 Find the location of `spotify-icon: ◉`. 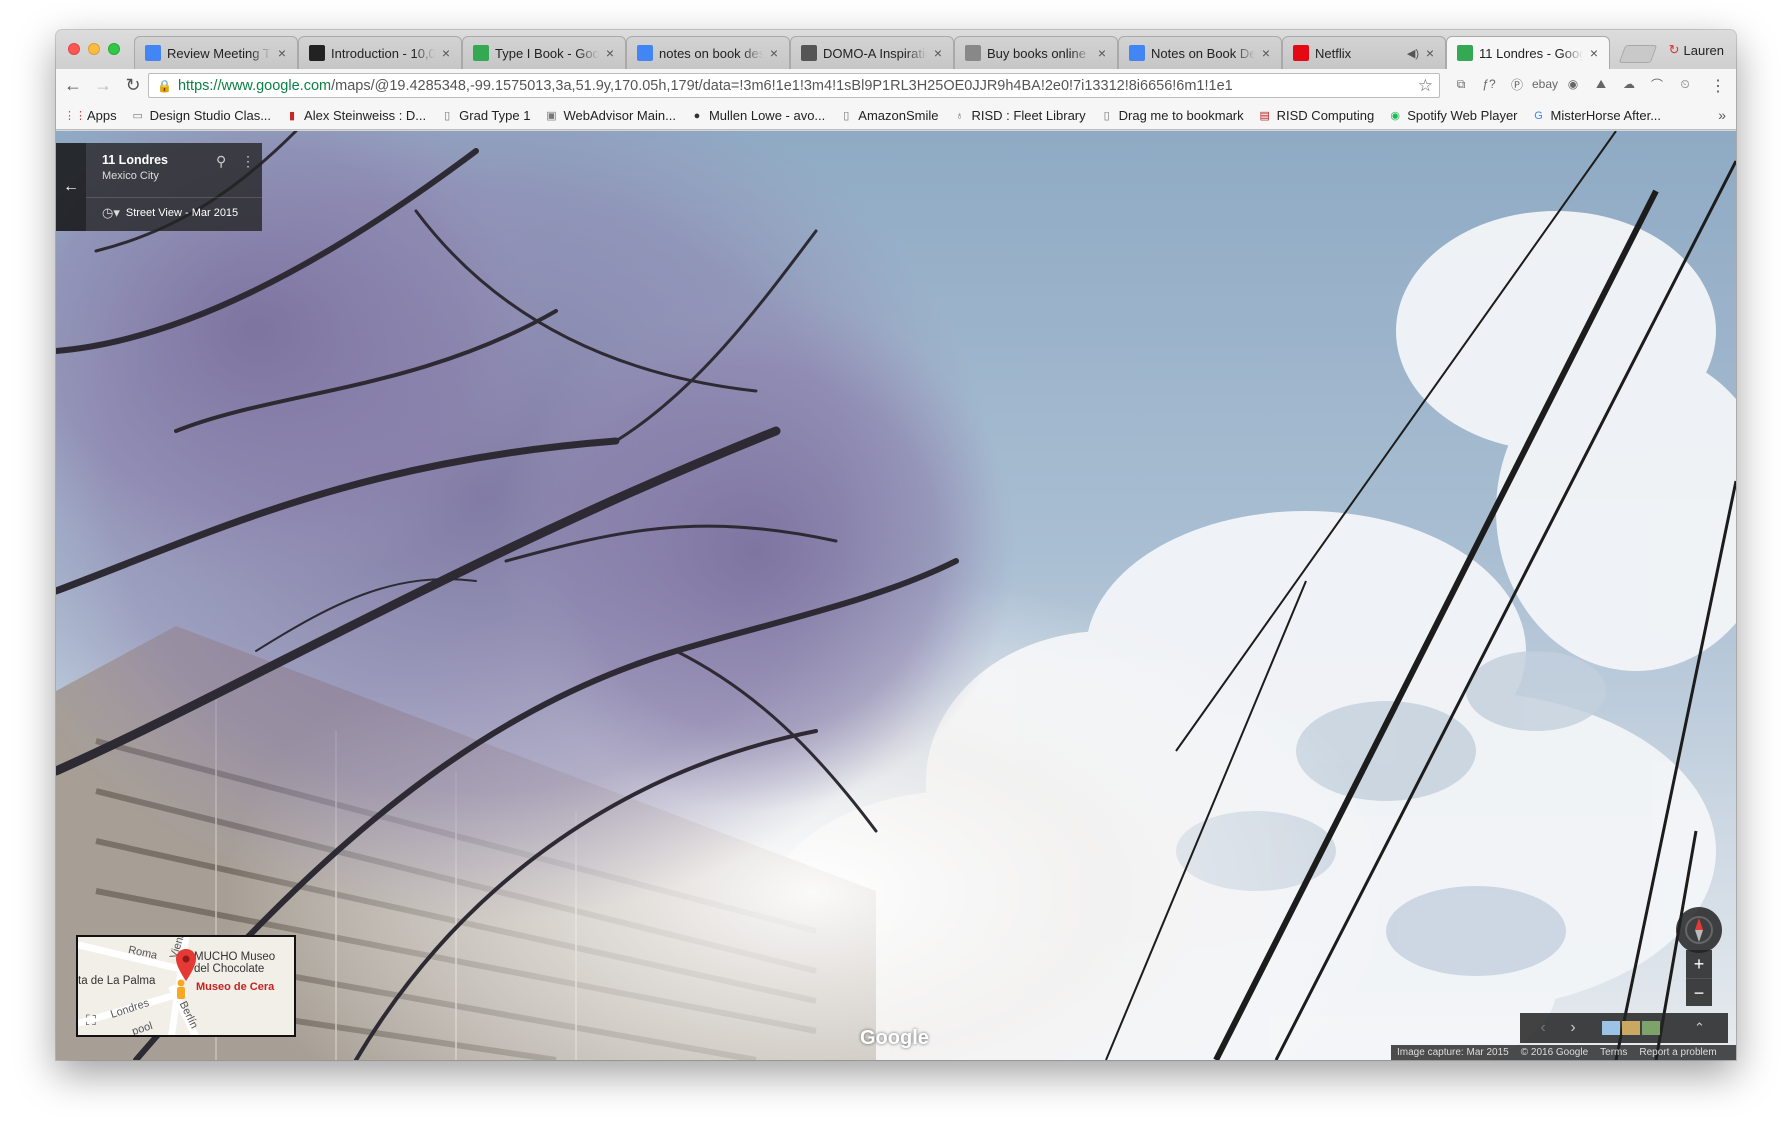

spotify-icon: ◉ is located at coordinates (1573, 84).